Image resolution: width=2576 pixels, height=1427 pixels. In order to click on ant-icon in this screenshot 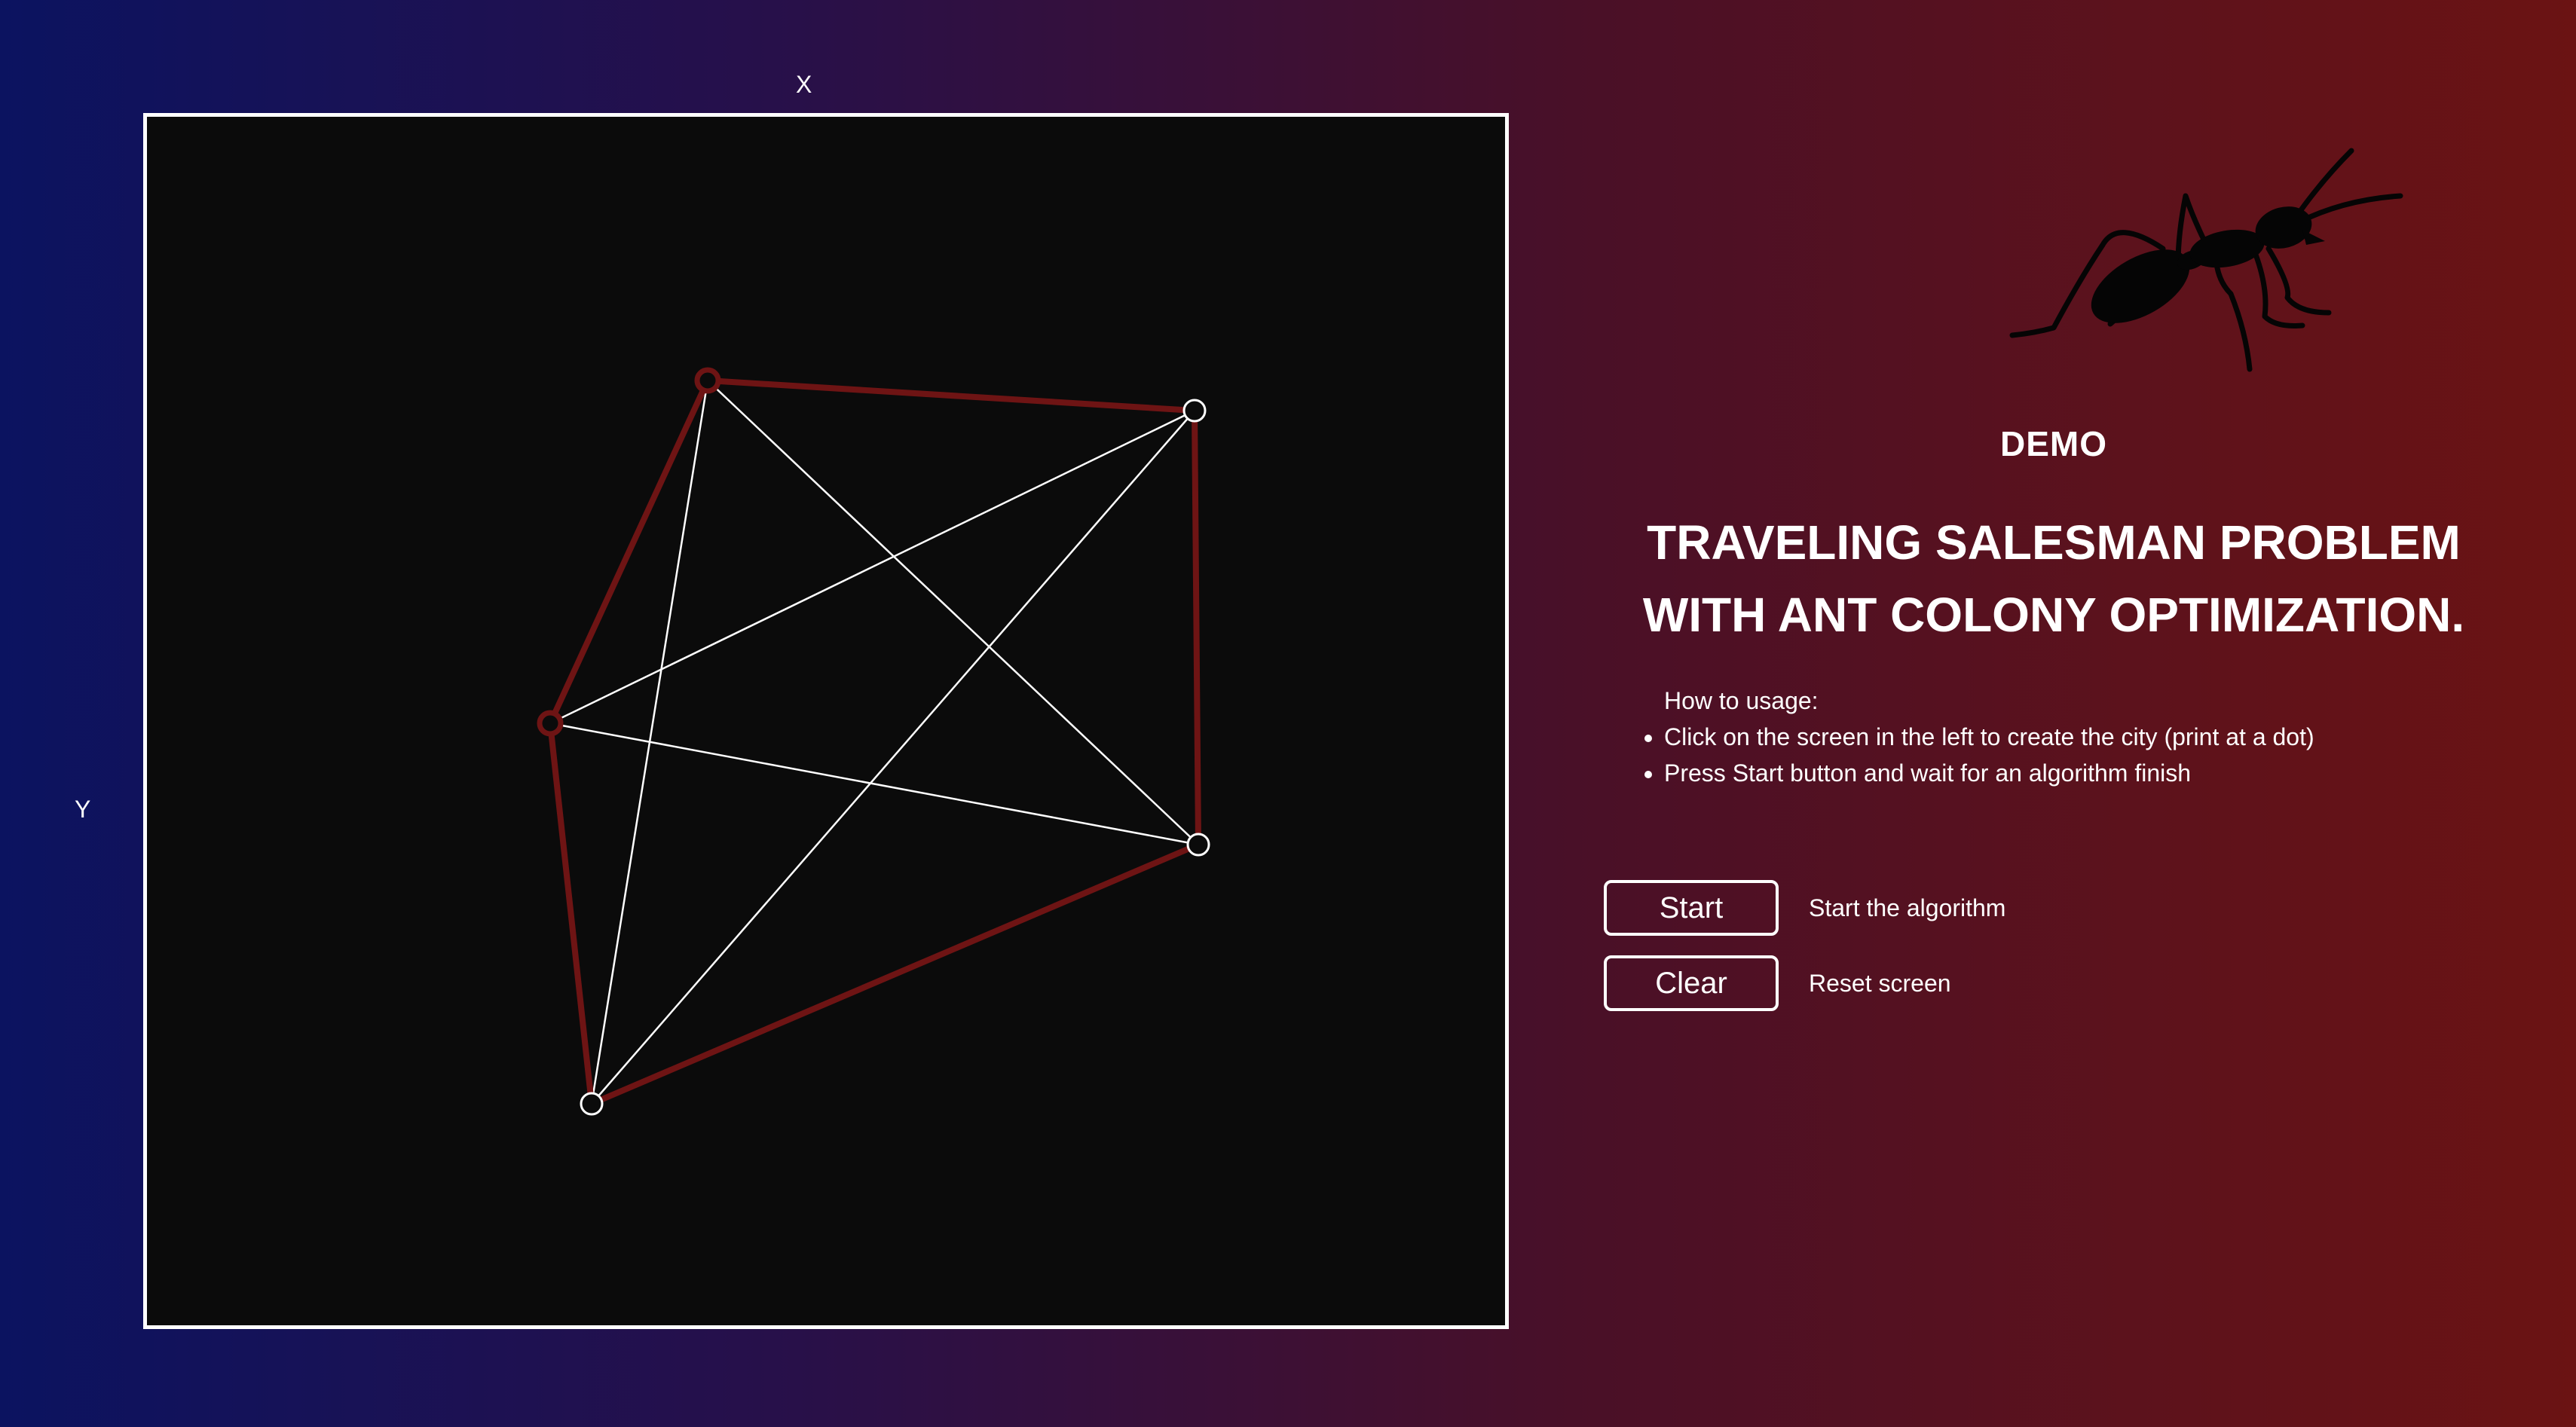, I will do `click(2206, 260)`.